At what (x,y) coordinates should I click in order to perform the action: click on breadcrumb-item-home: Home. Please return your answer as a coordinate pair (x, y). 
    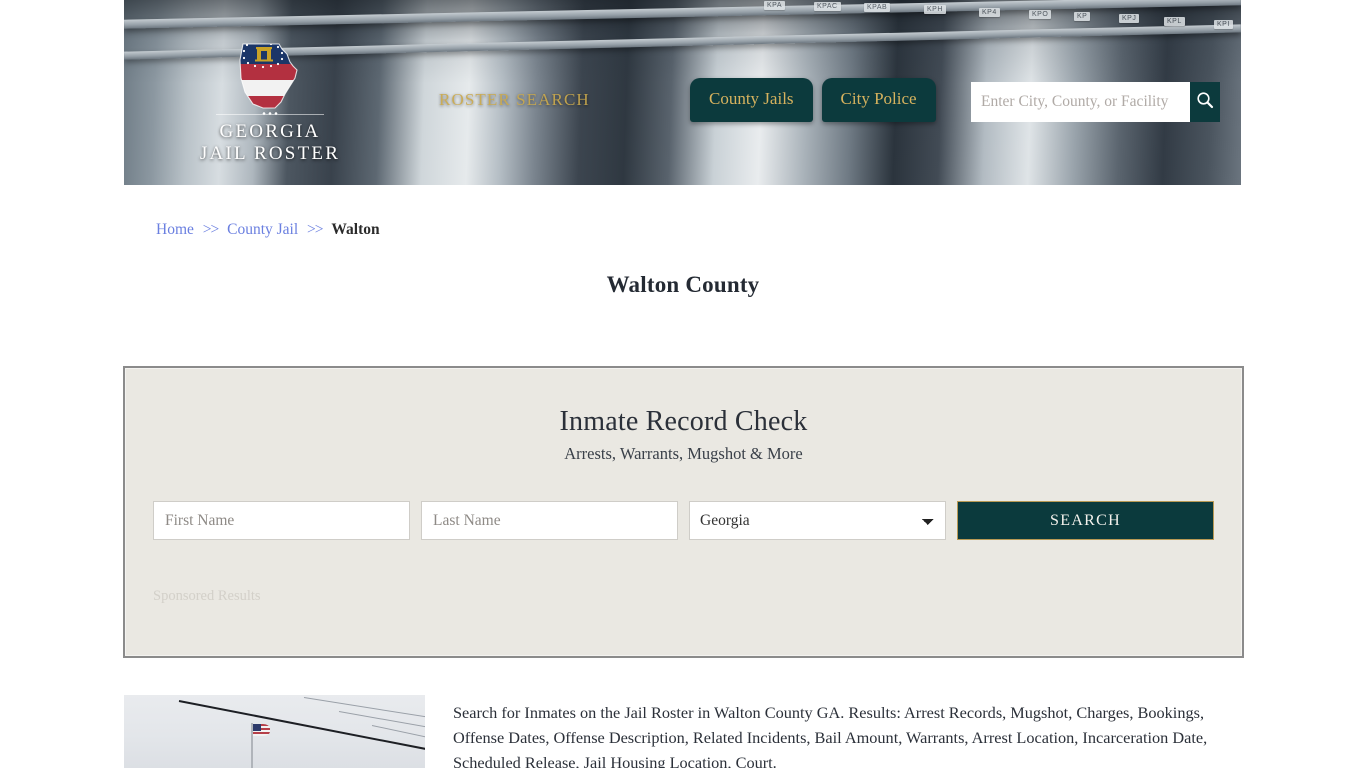
    Looking at the image, I should click on (175, 229).